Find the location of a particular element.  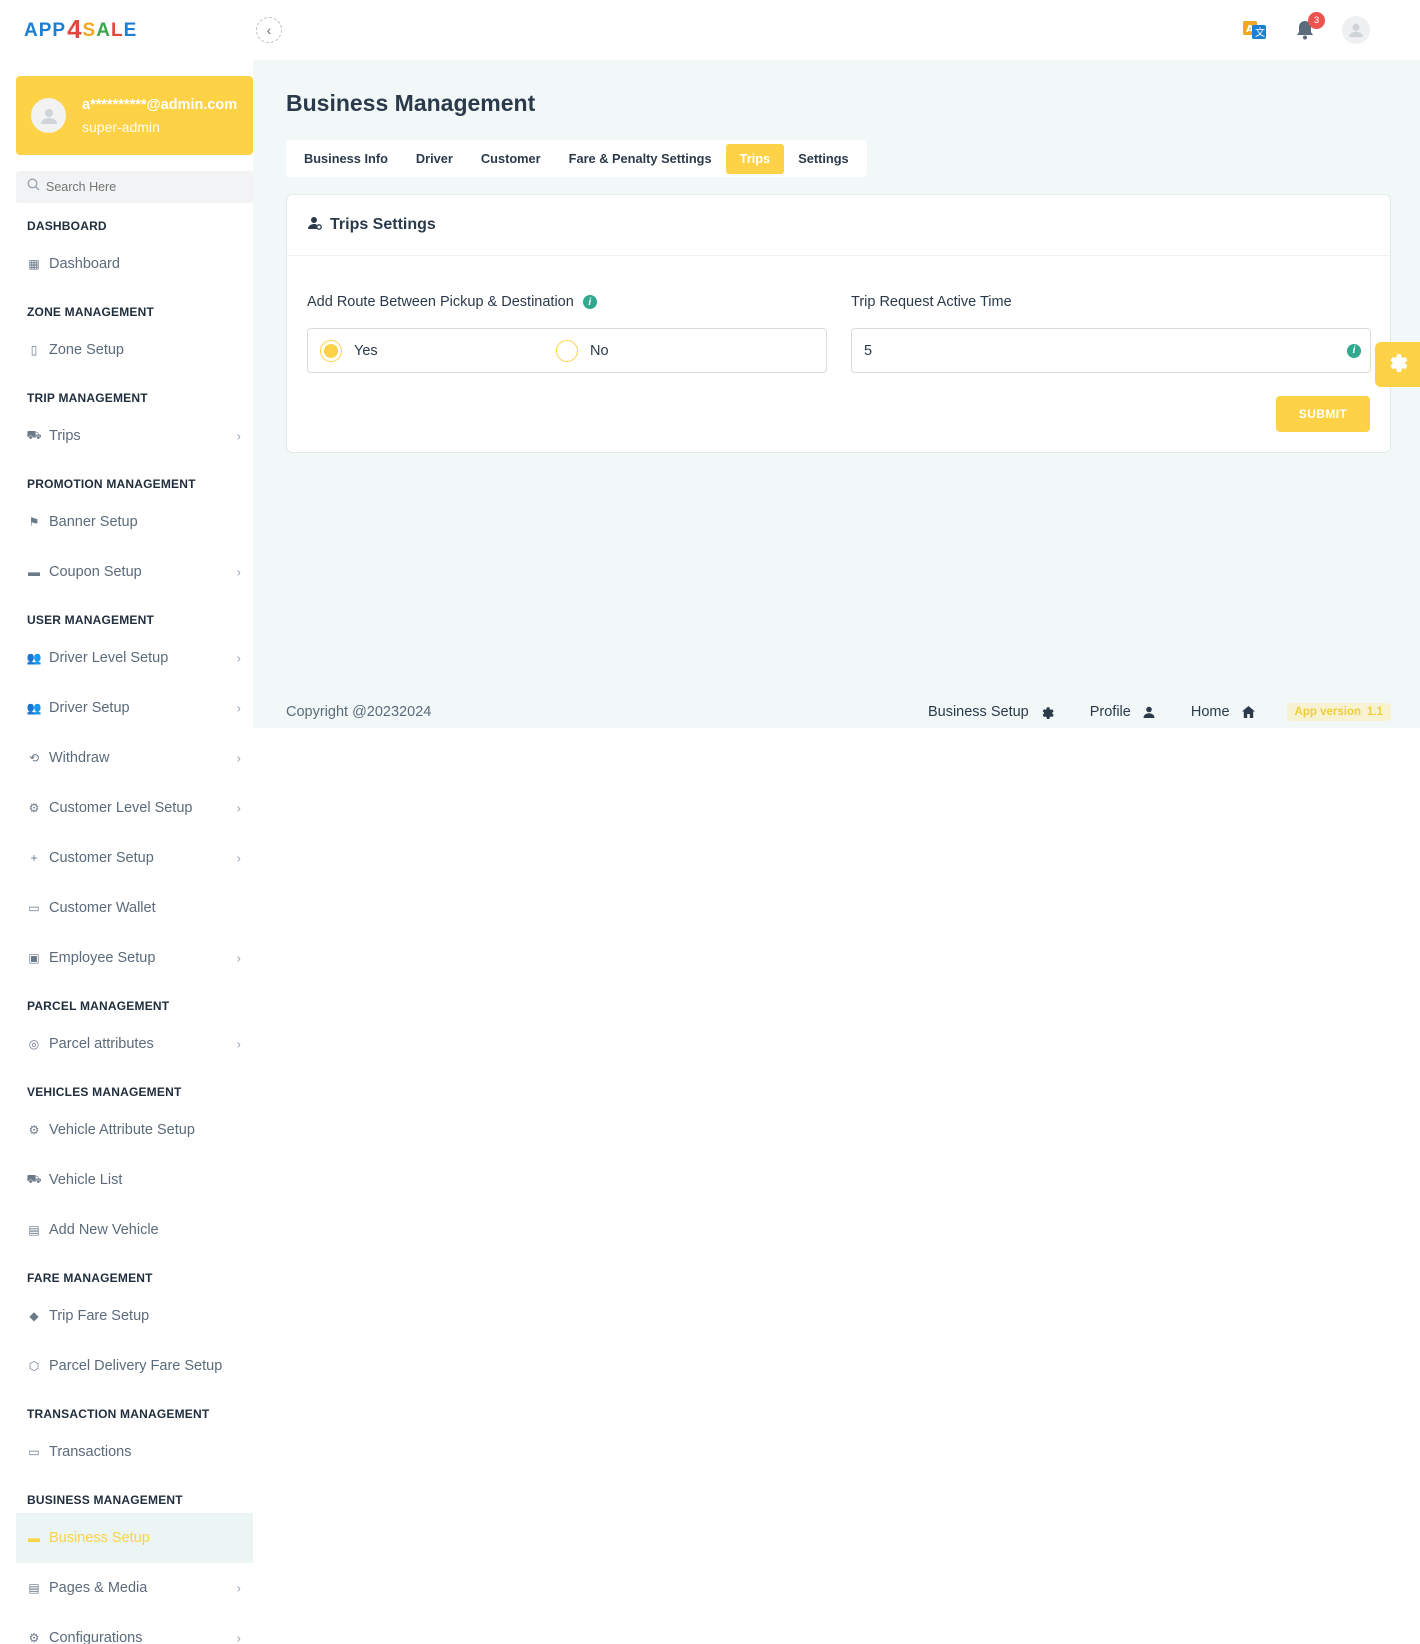

sidebar-item-vehicle-attribute-setup: ⚙ Vehicle Attribute Setup is located at coordinates (134, 1130).